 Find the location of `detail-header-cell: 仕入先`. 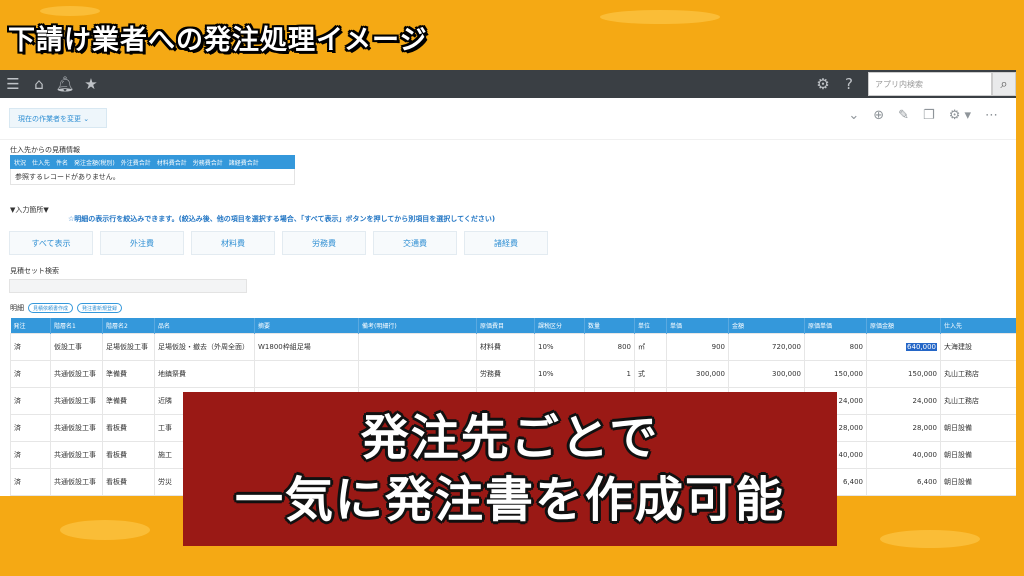

detail-header-cell: 仕入先 is located at coordinates (978, 325).